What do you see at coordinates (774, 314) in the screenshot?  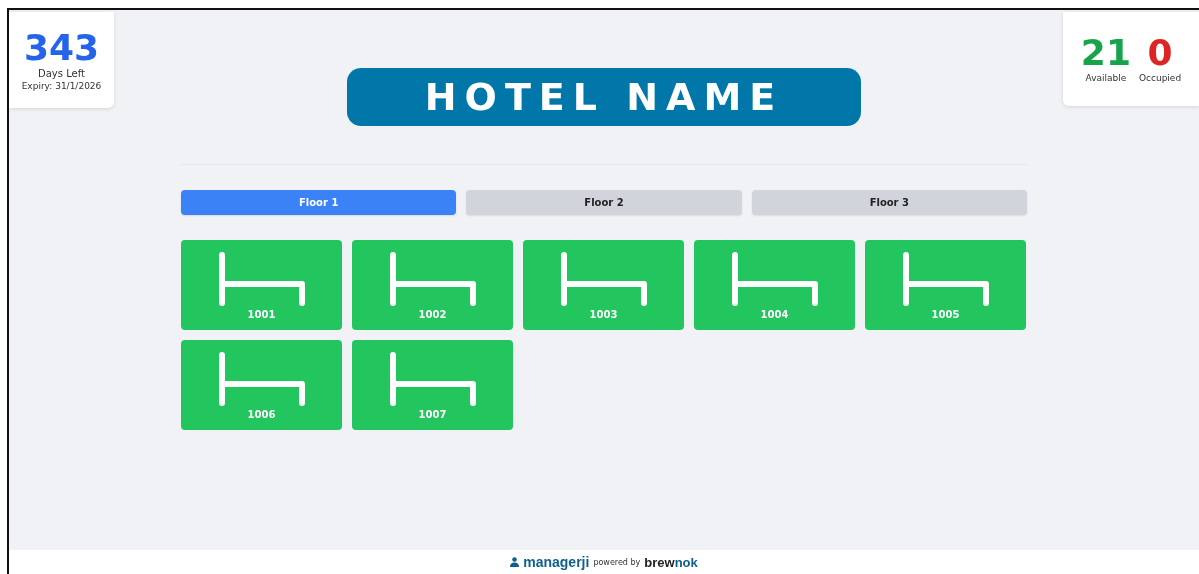 I see `room-number: 1004` at bounding box center [774, 314].